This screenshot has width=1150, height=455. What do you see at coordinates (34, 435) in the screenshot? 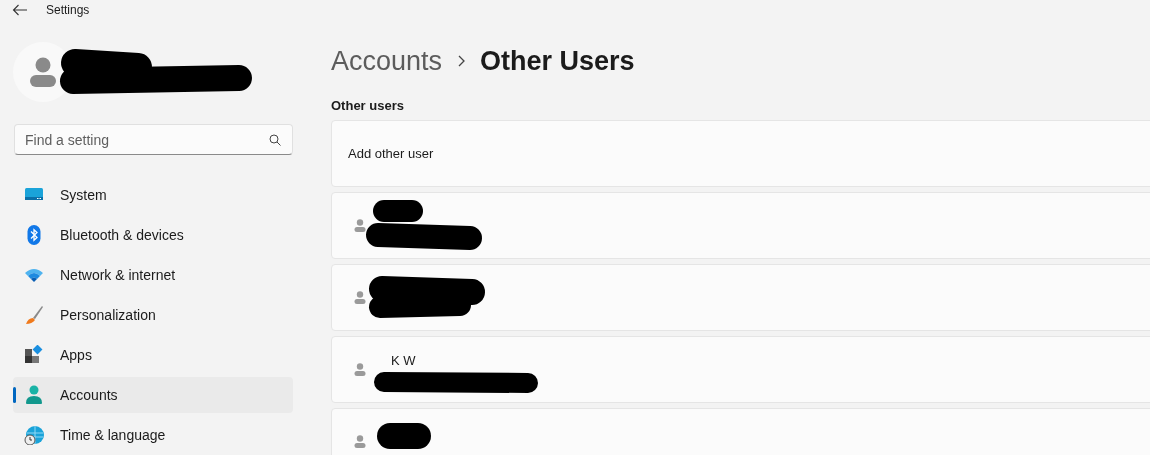
I see `globe-icon` at bounding box center [34, 435].